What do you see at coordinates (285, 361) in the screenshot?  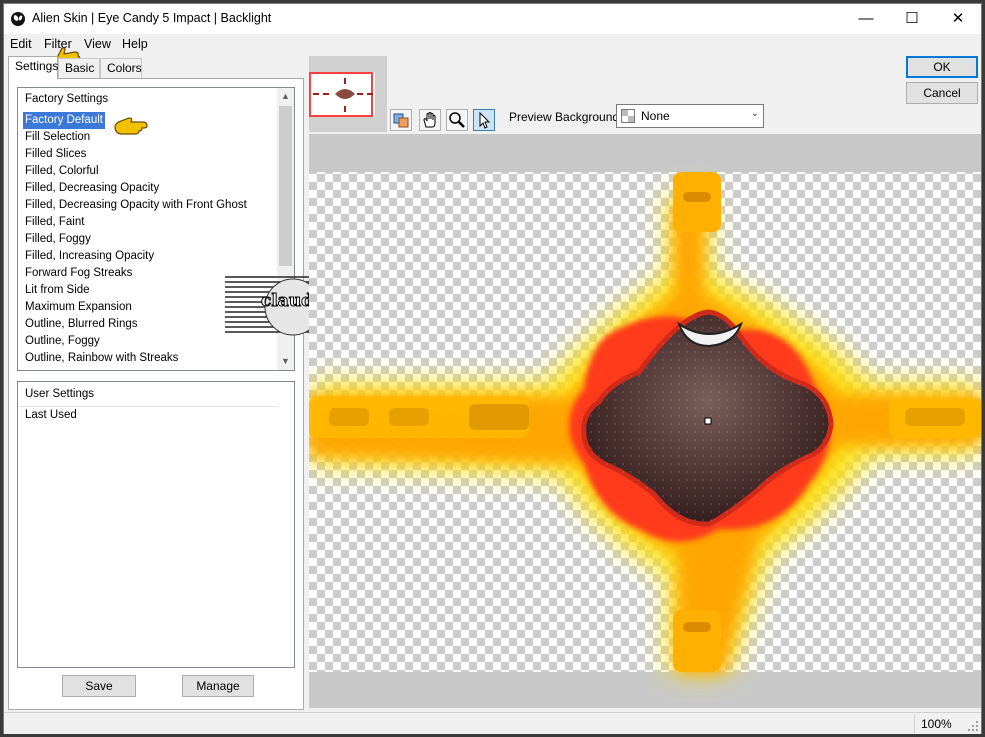 I see `scroll-down-icon: ▼` at bounding box center [285, 361].